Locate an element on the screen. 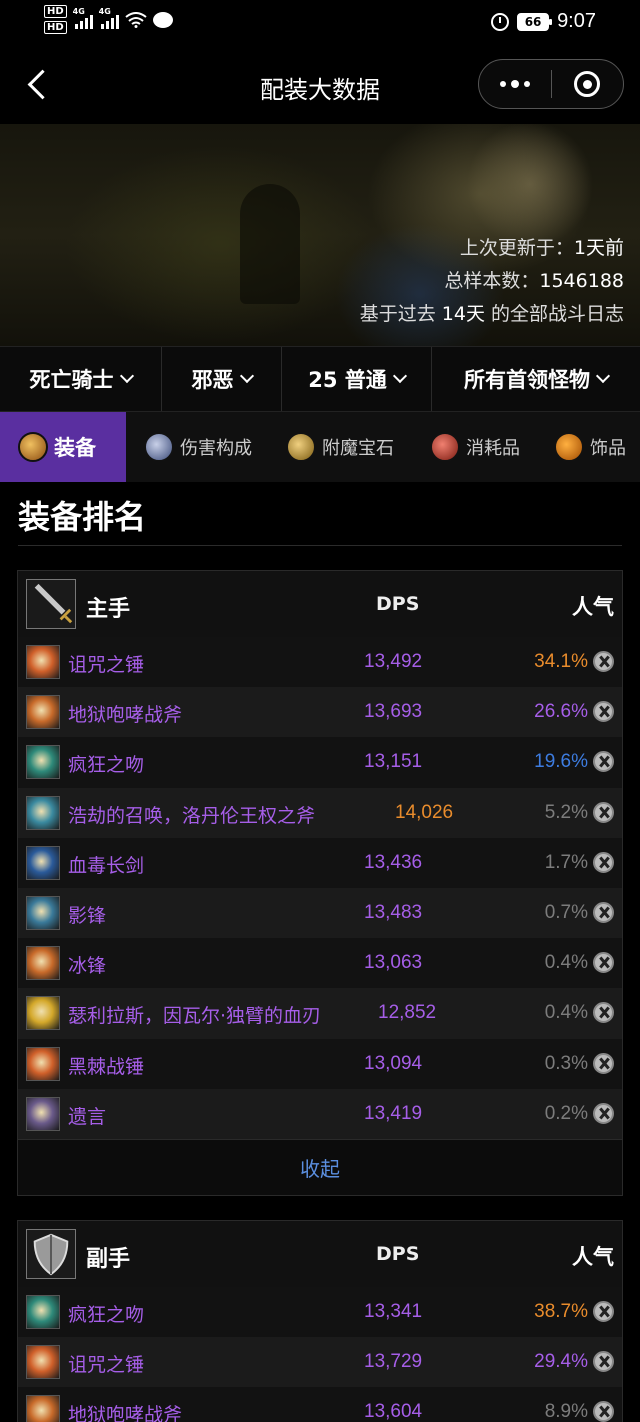 This screenshot has width=640, height=1422. tab-enchants-gems: 附魔宝石 is located at coordinates (340, 447).